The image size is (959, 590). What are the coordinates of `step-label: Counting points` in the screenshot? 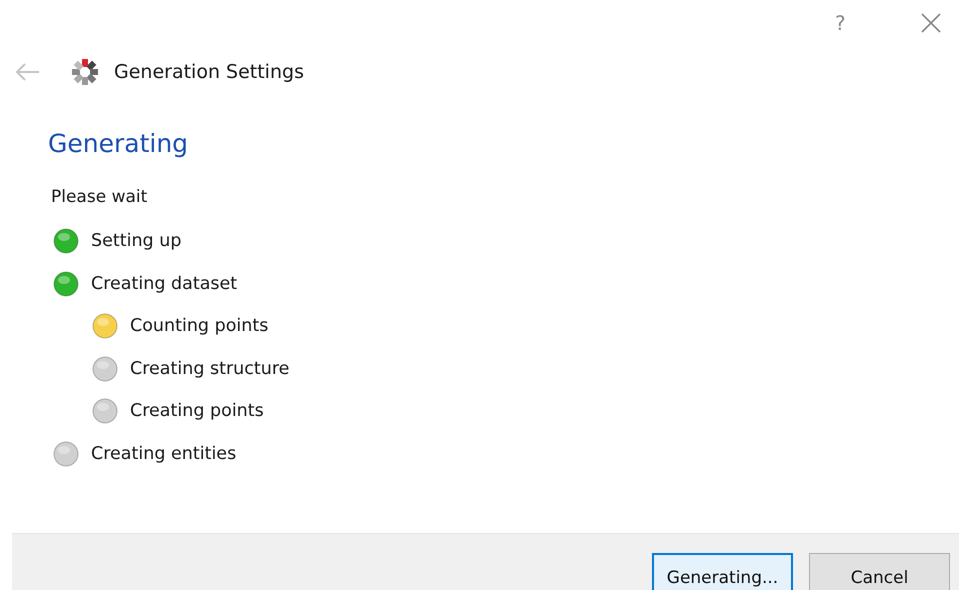 It's located at (199, 326).